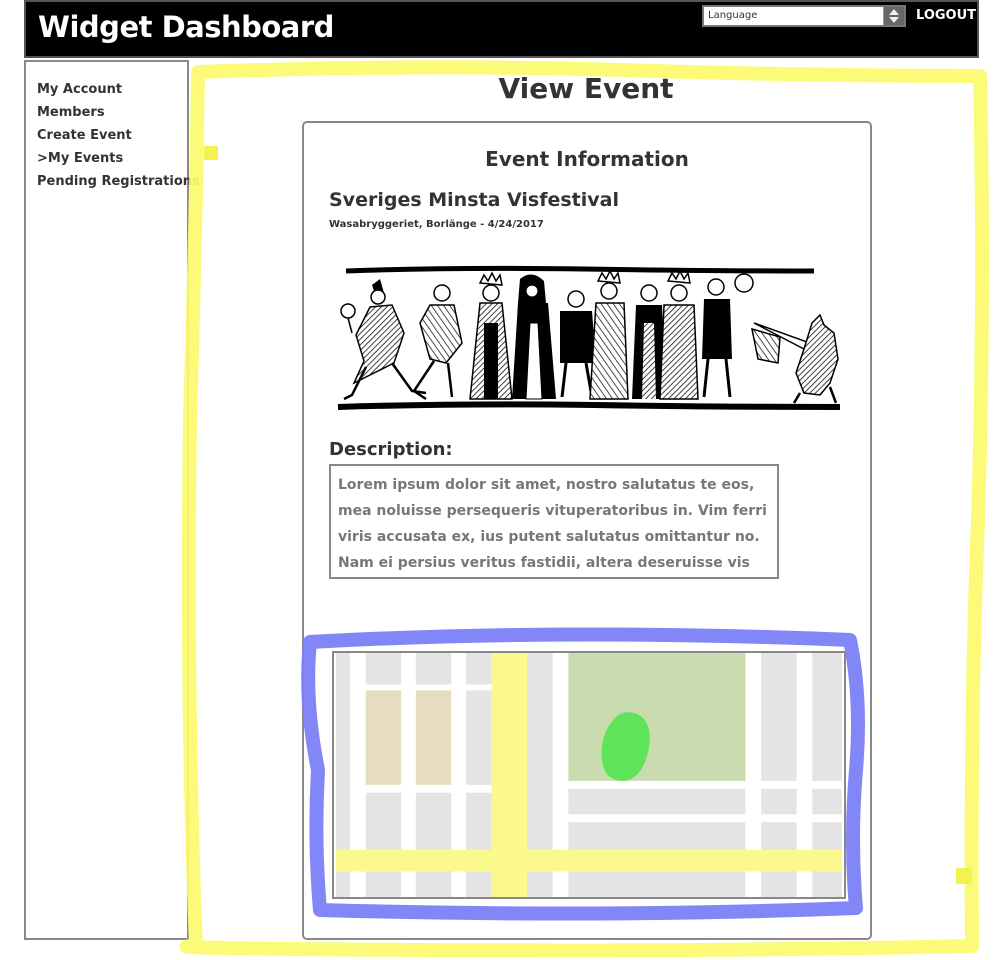  I want to click on location-map, so click(589, 775).